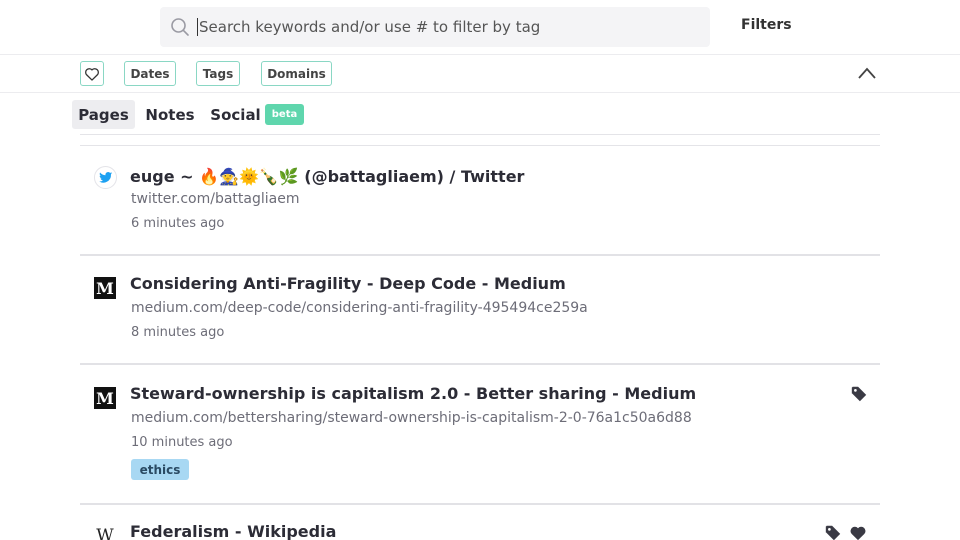 The width and height of the screenshot is (960, 540). What do you see at coordinates (170, 114) in the screenshot?
I see `tab-notes: Notes` at bounding box center [170, 114].